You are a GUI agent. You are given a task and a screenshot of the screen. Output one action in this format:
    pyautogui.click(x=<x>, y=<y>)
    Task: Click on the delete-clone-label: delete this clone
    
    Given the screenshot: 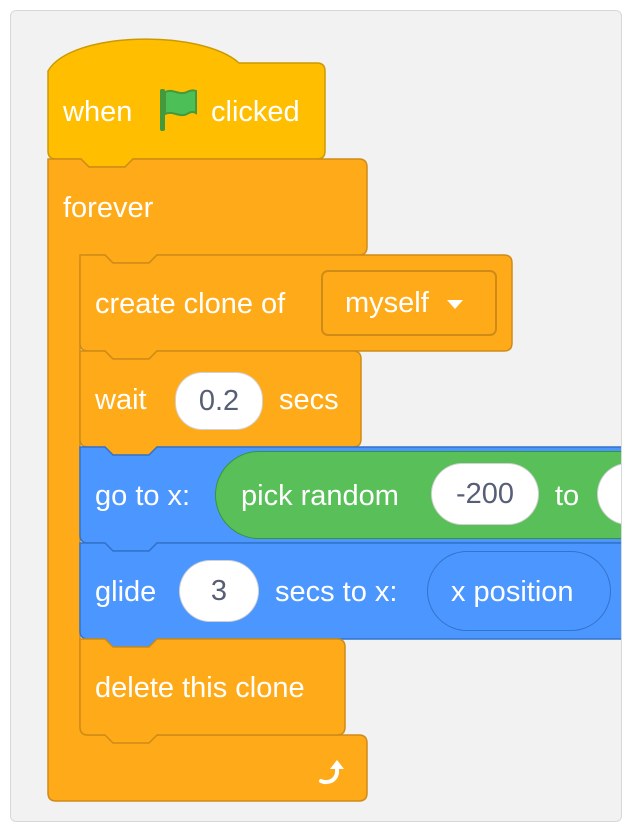 What is the action you would take?
    pyautogui.click(x=200, y=688)
    